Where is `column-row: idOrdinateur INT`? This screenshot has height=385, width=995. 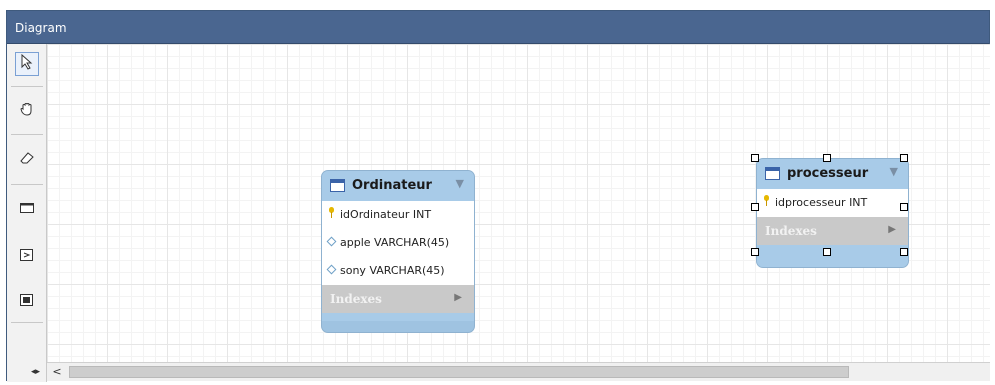 column-row: idOrdinateur INT is located at coordinates (398, 215).